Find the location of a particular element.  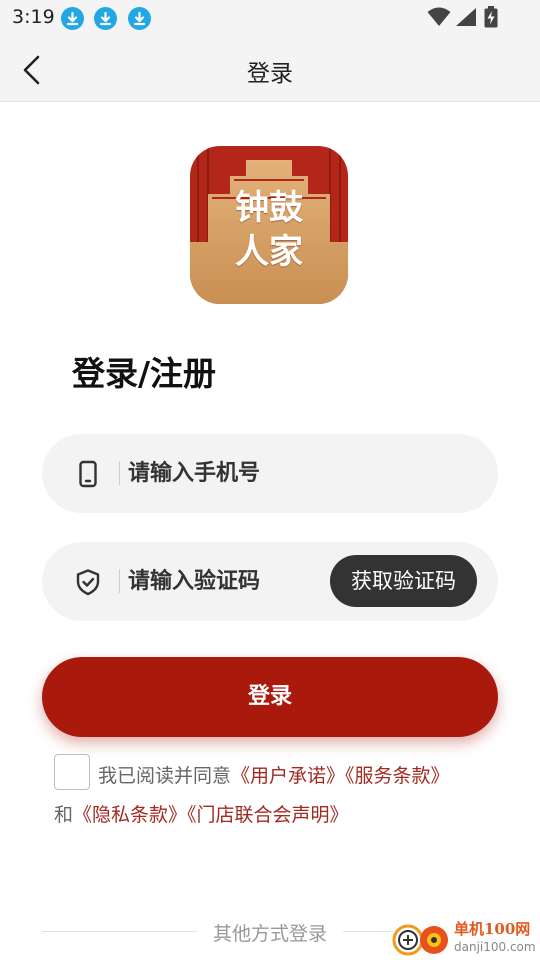

shield-check-icon is located at coordinates (88, 582).